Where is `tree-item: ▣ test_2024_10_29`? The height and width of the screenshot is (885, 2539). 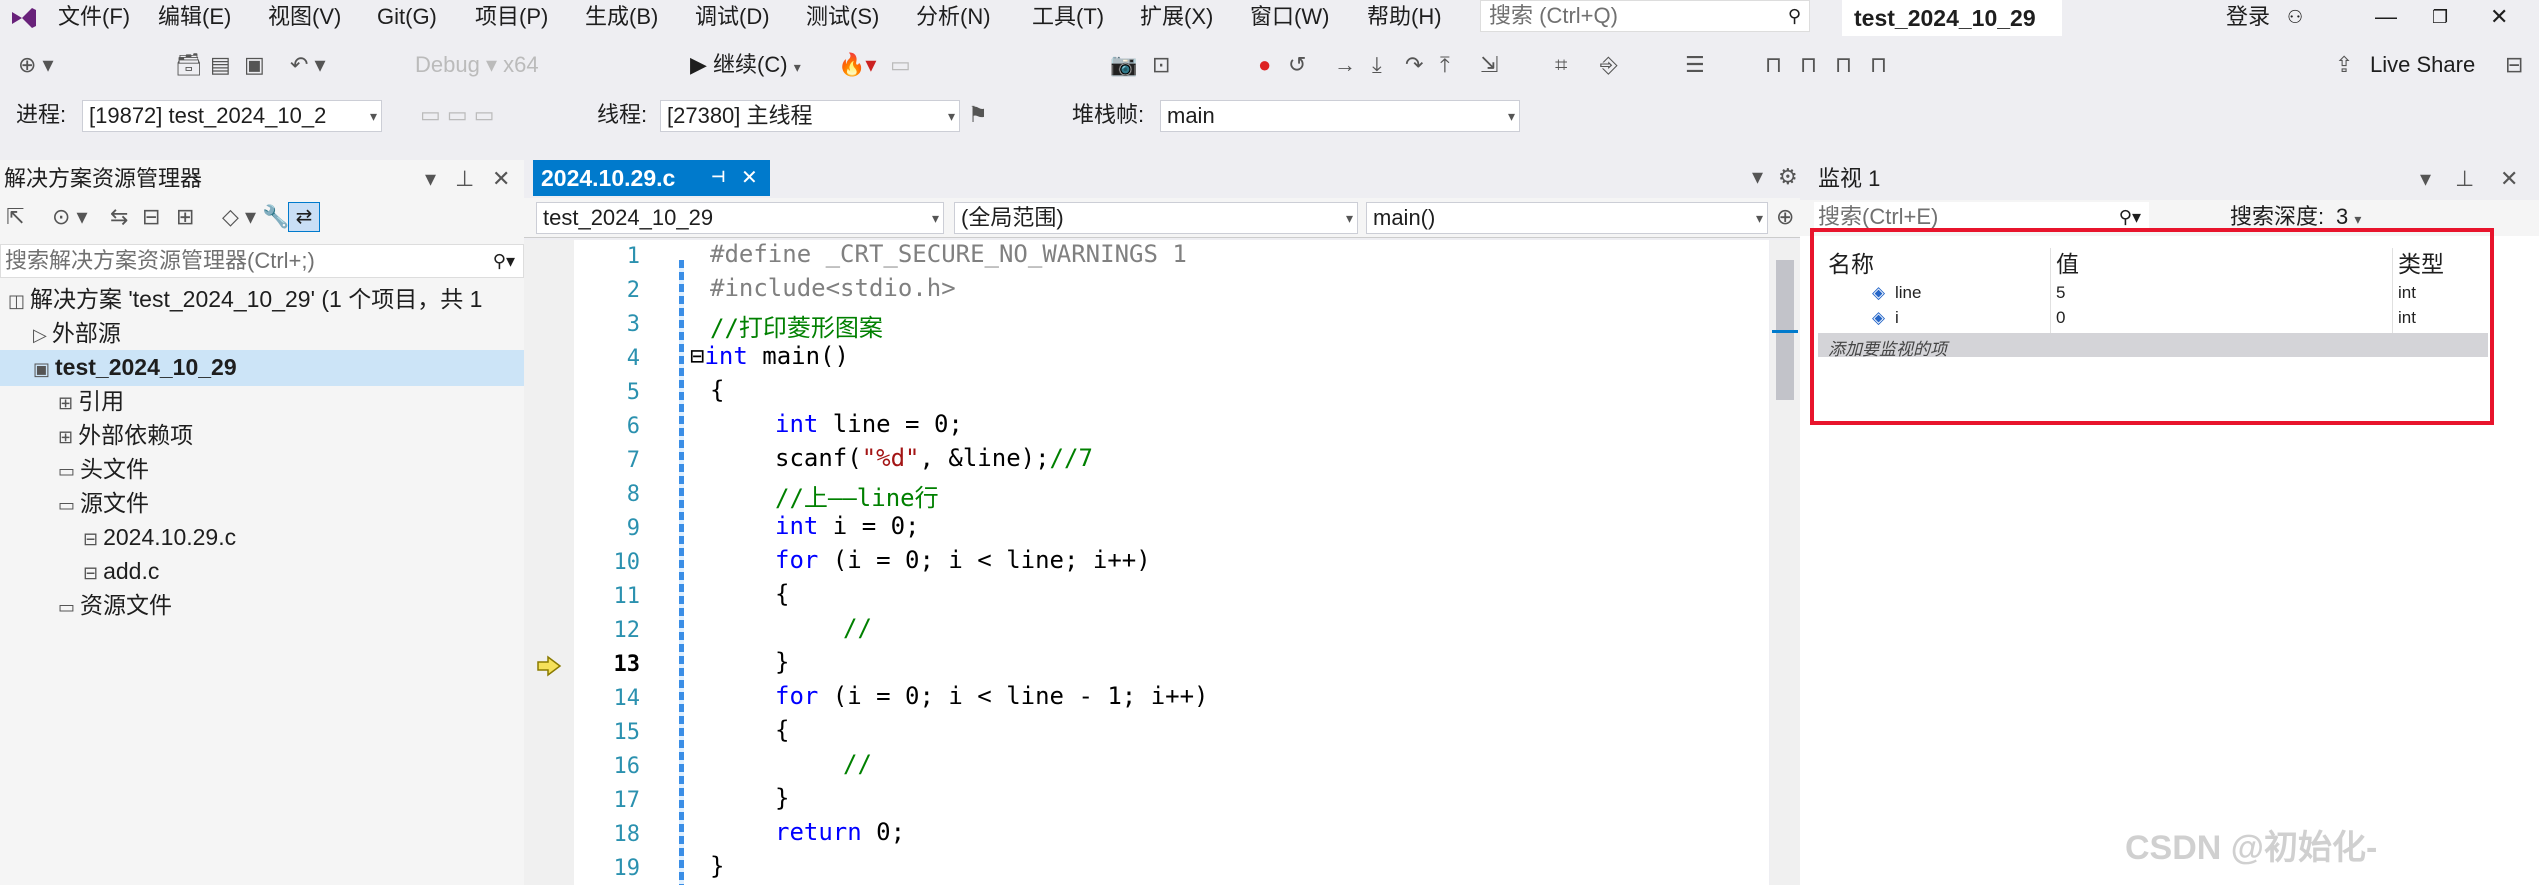
tree-item: ▣ test_2024_10_29 is located at coordinates (262, 368).